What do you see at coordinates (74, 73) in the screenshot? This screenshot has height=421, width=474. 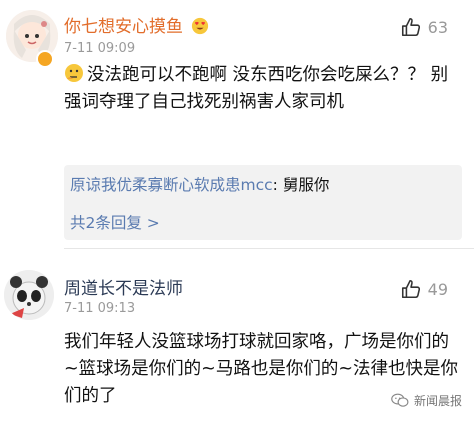 I see `thinking-face-icon` at bounding box center [74, 73].